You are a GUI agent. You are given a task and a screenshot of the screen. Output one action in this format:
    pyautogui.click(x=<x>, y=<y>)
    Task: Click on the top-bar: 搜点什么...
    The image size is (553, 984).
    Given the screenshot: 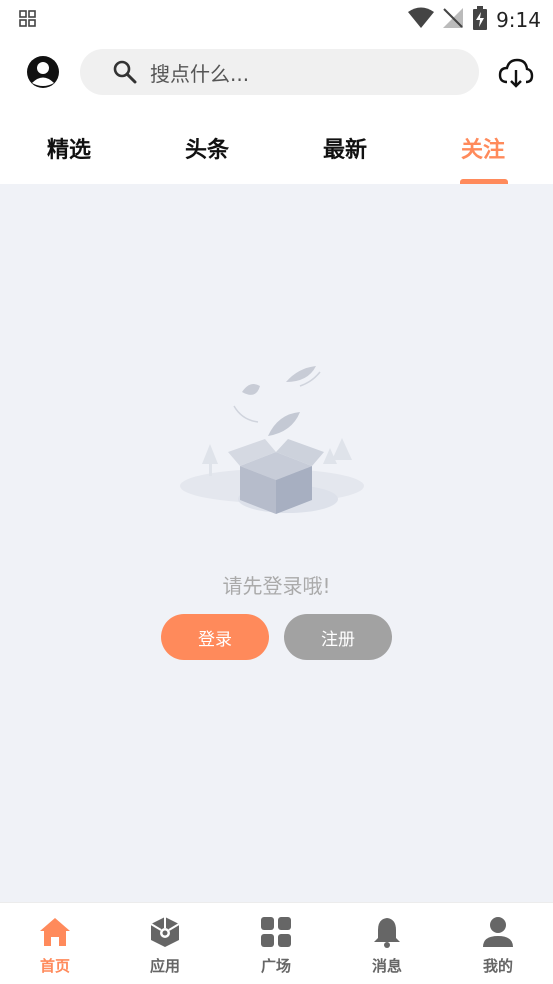 What is the action you would take?
    pyautogui.click(x=276, y=73)
    